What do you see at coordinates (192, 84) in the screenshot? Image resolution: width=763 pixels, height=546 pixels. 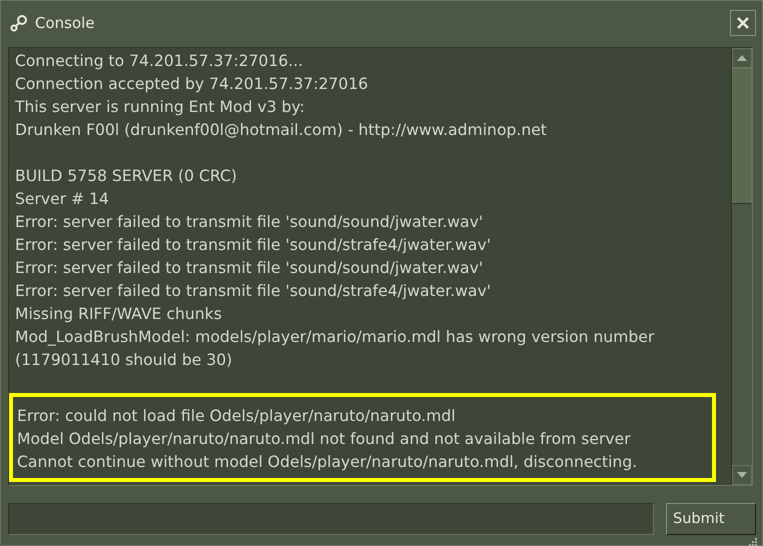 I see `log-line: Connection accepted by 74.201.57.37:27016` at bounding box center [192, 84].